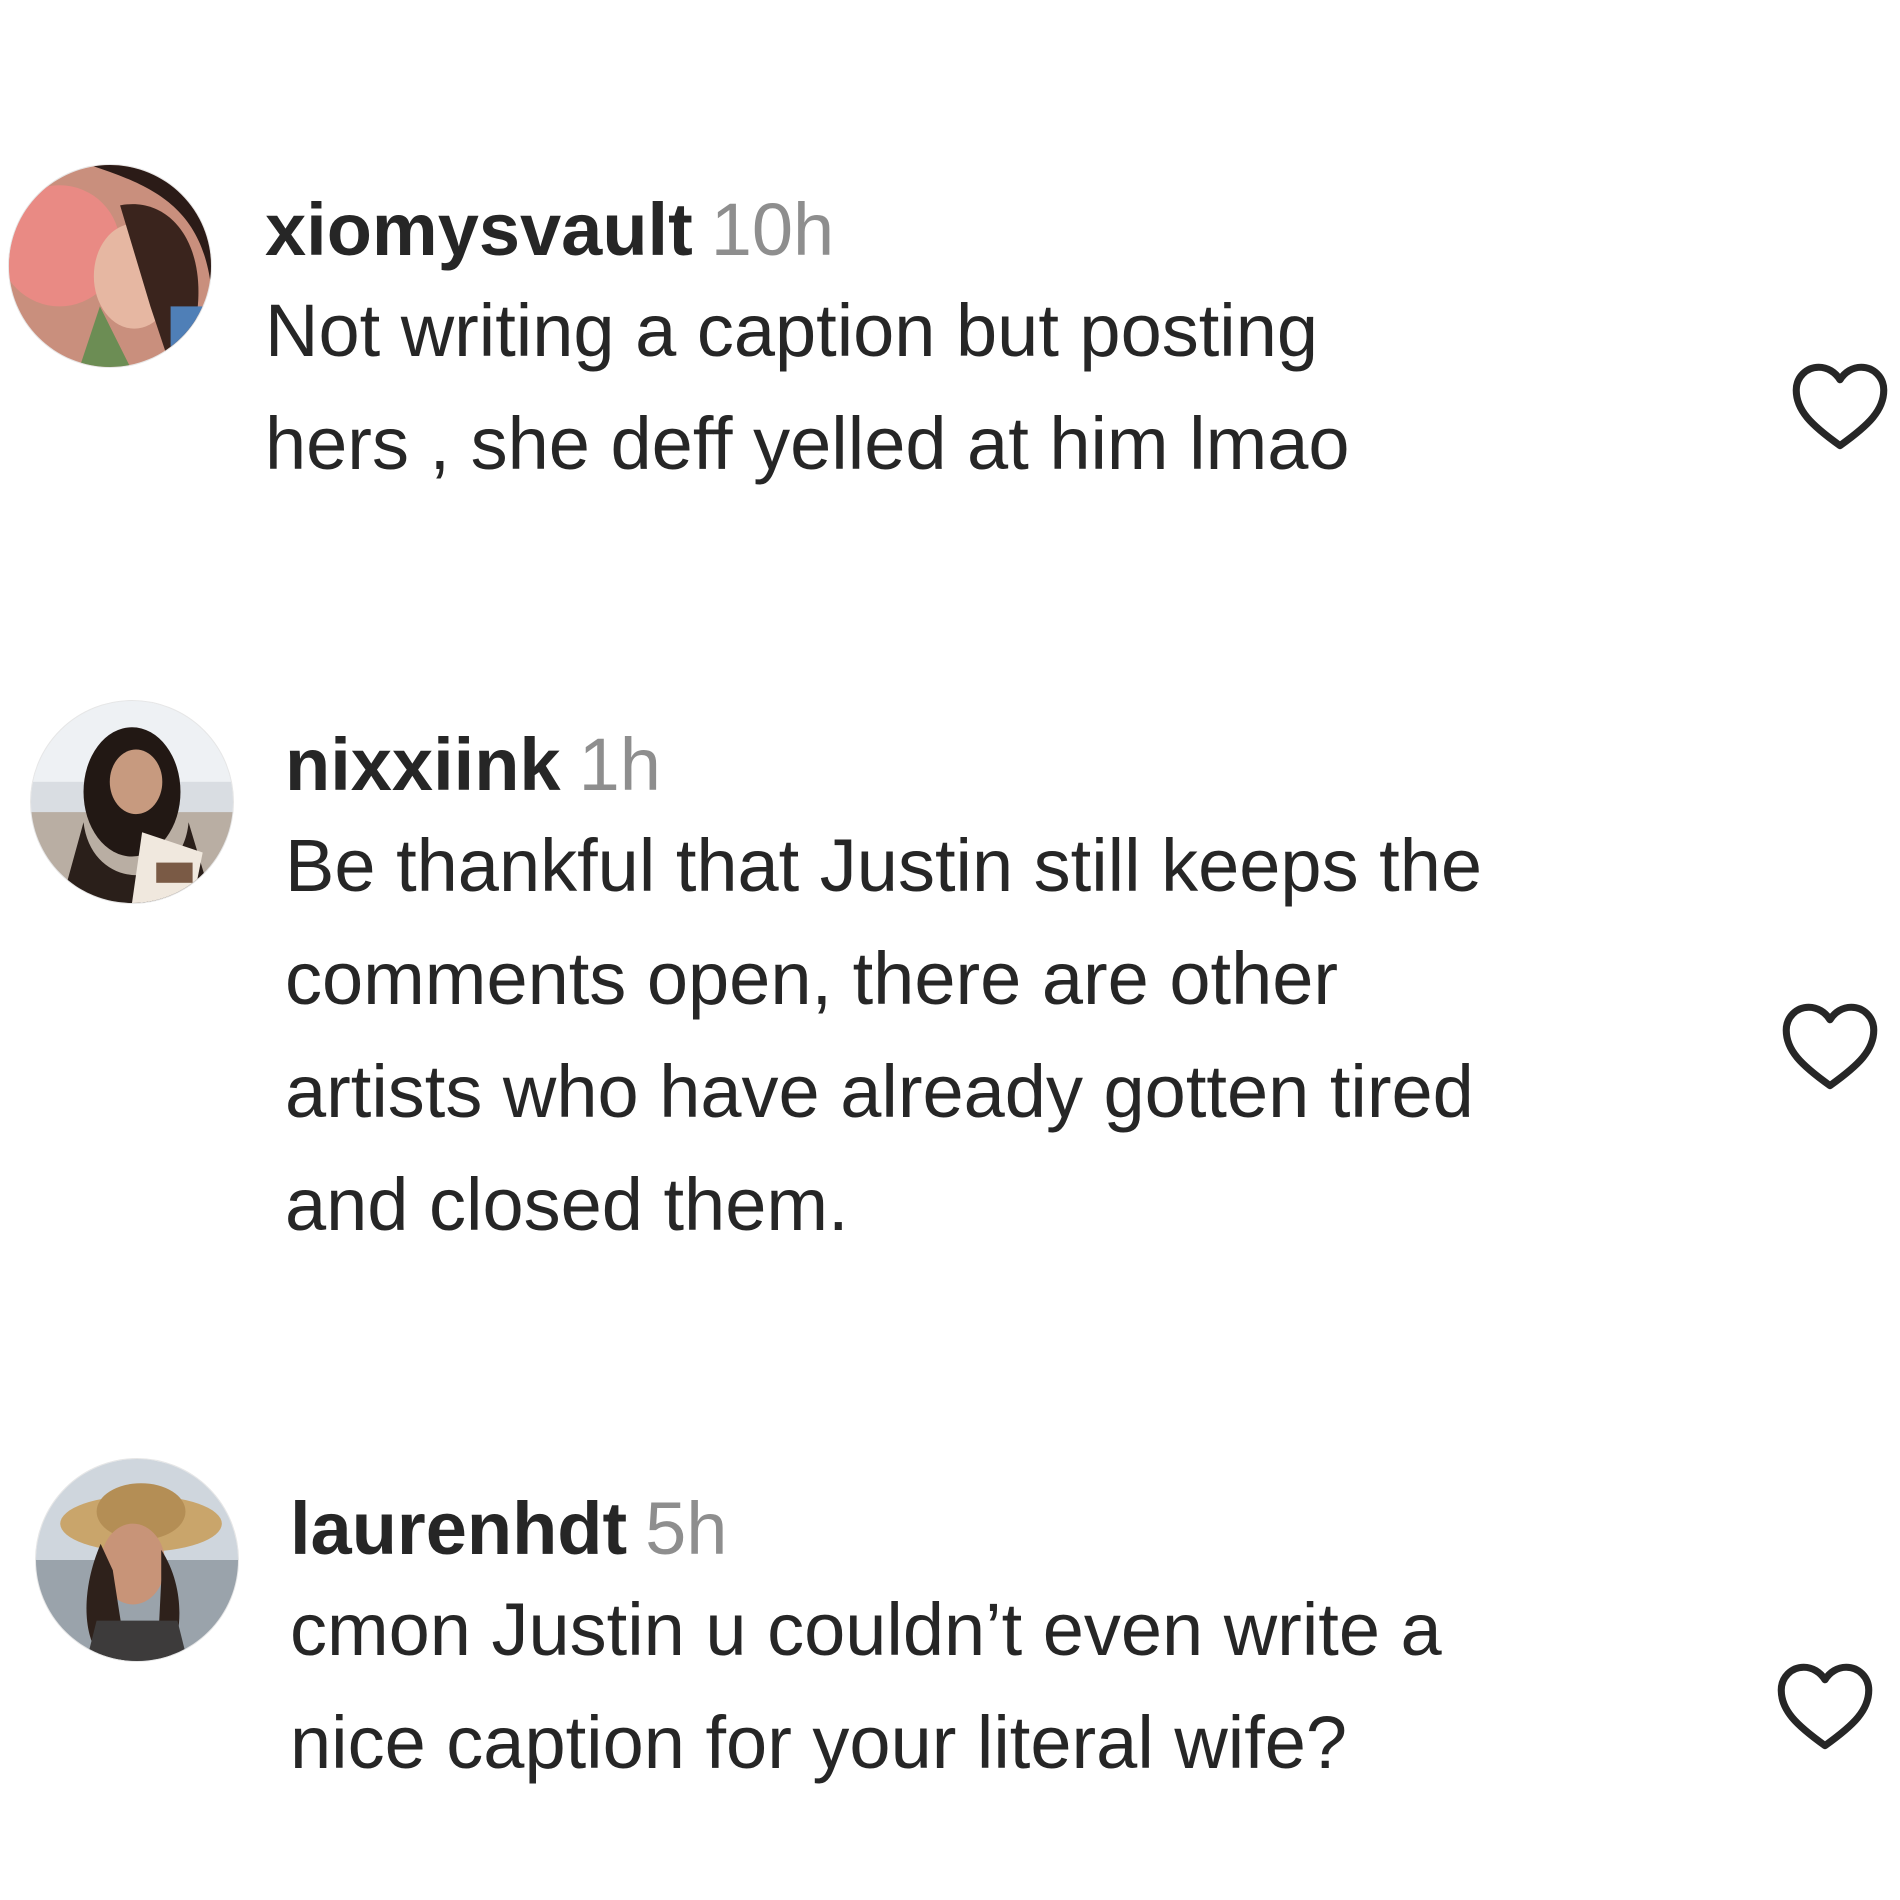  What do you see at coordinates (1030, 765) in the screenshot?
I see `comment-header: nixxiink 1h` at bounding box center [1030, 765].